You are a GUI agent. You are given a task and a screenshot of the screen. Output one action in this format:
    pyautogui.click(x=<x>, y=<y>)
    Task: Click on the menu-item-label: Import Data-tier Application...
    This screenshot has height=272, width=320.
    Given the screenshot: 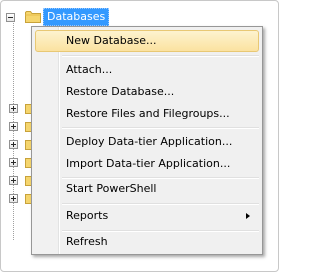 What is the action you would take?
    pyautogui.click(x=148, y=163)
    